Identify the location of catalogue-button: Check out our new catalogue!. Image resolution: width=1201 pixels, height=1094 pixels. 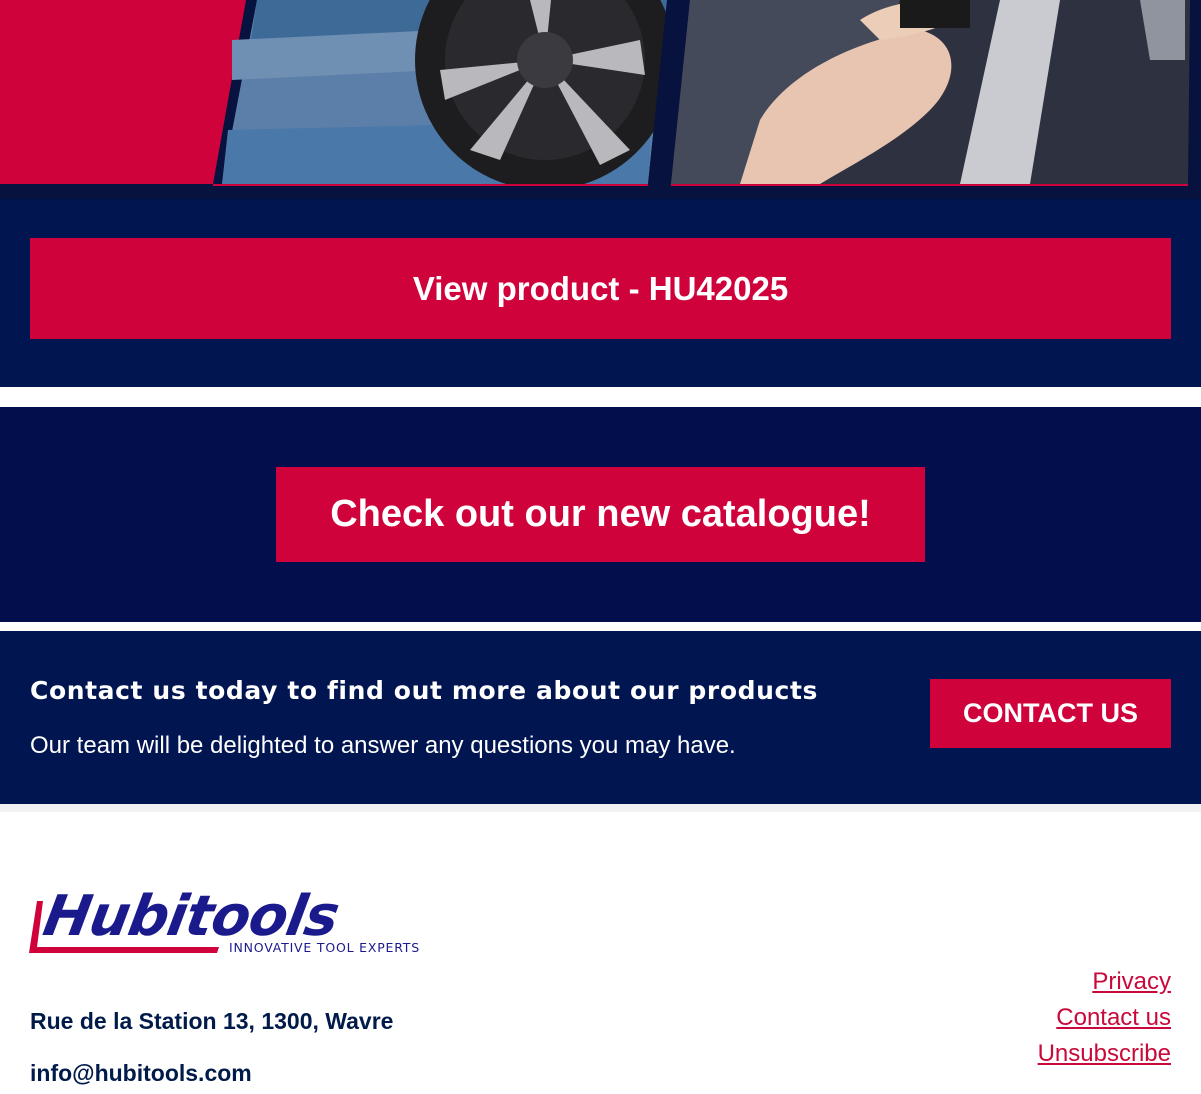
(600, 514).